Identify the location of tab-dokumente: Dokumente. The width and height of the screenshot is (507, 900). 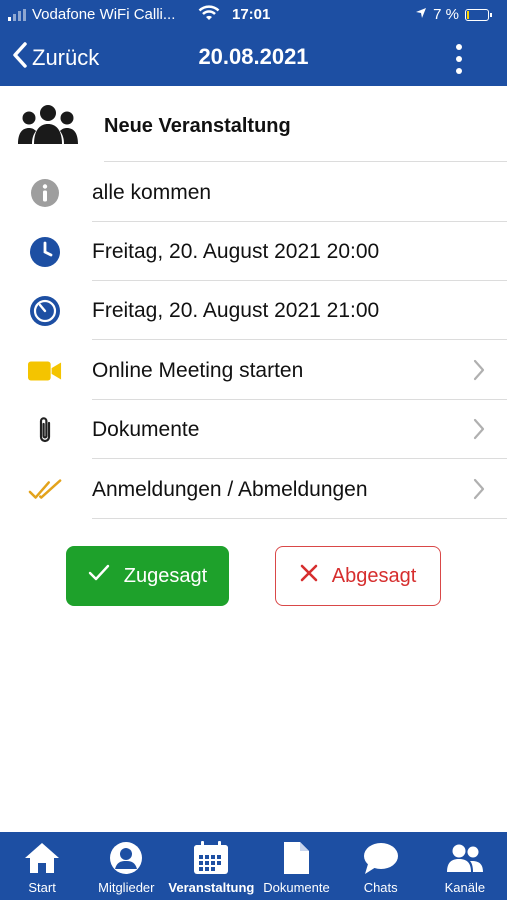
(296, 866).